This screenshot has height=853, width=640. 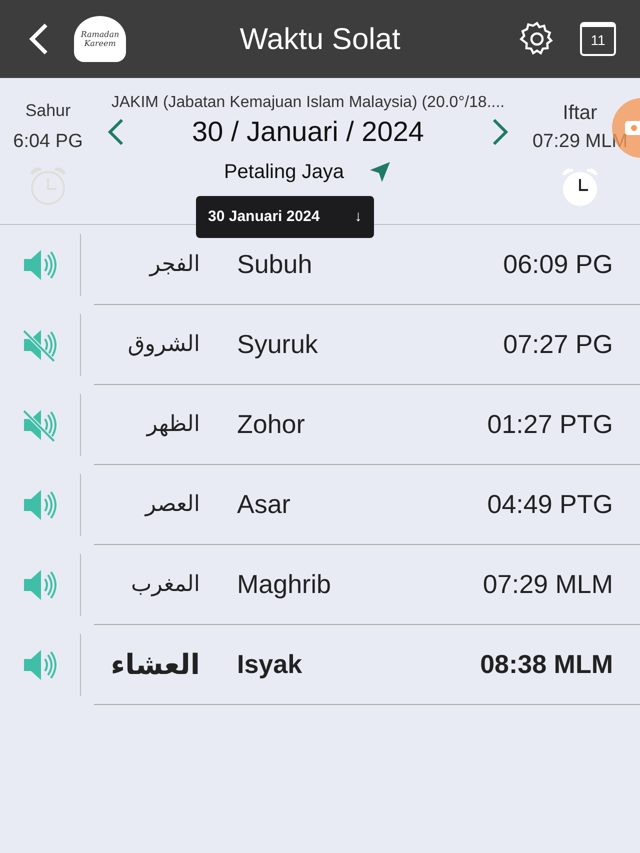 I want to click on sahur-time: 6:04 PG, so click(x=48, y=142).